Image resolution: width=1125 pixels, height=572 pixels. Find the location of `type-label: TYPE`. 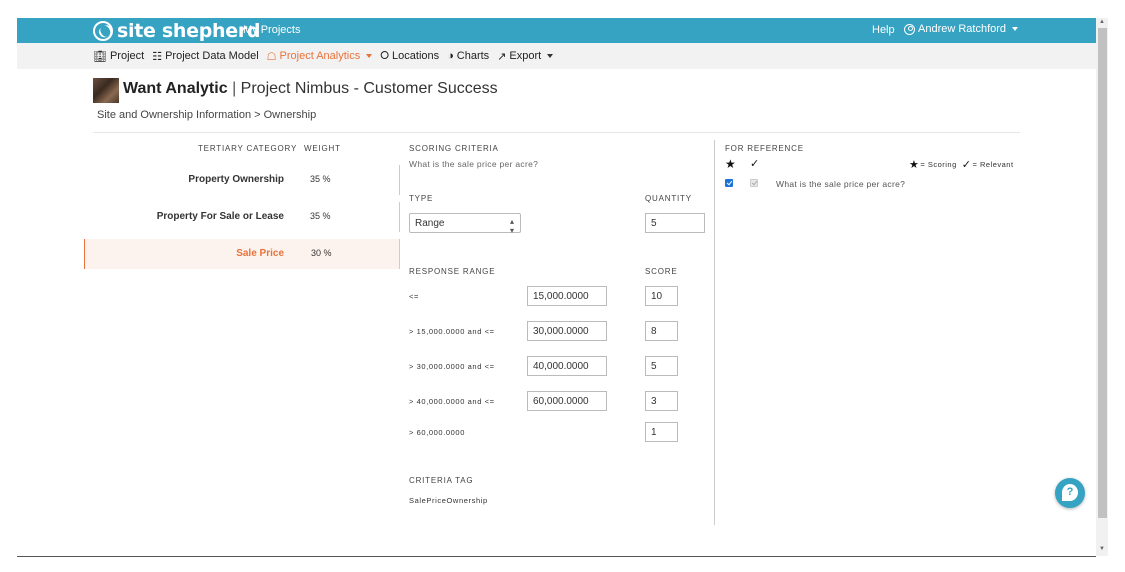

type-label: TYPE is located at coordinates (421, 198).